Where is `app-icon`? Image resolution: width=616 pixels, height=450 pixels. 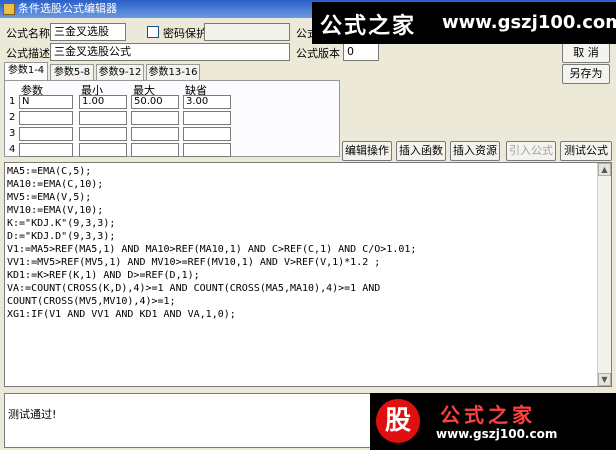
app-icon is located at coordinates (9, 9).